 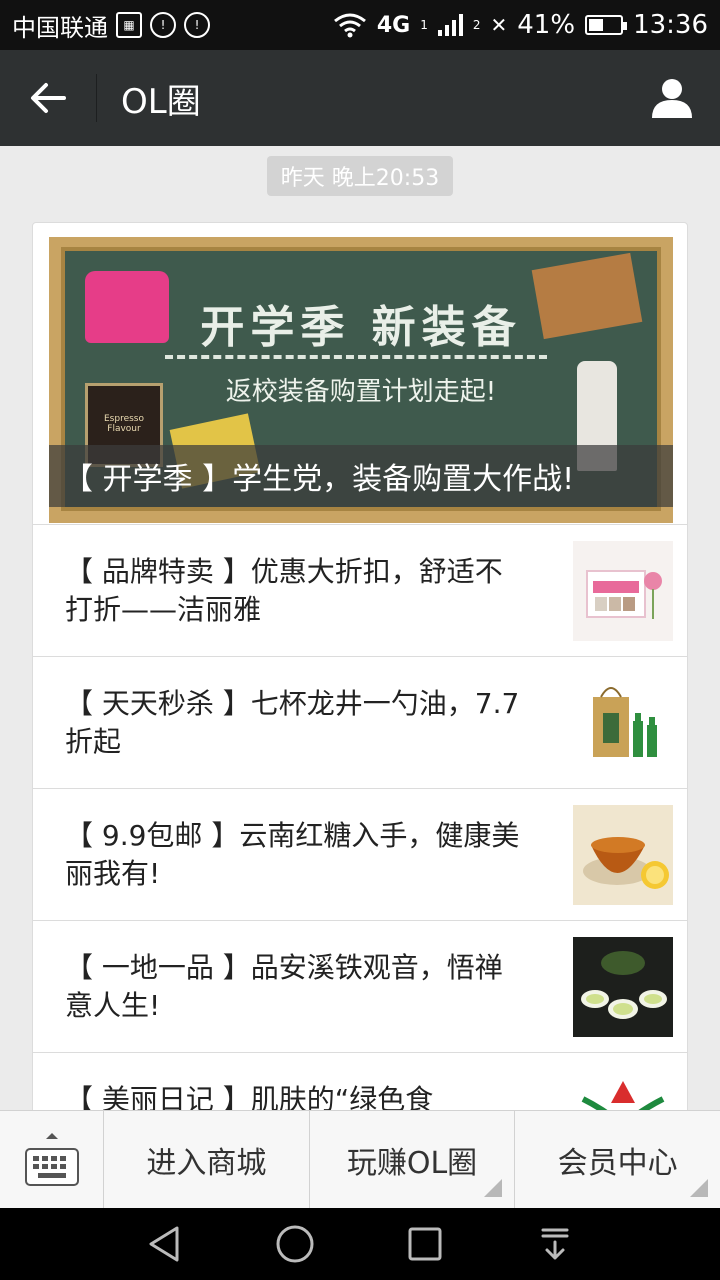 I want to click on back-button, so click(x=48, y=98).